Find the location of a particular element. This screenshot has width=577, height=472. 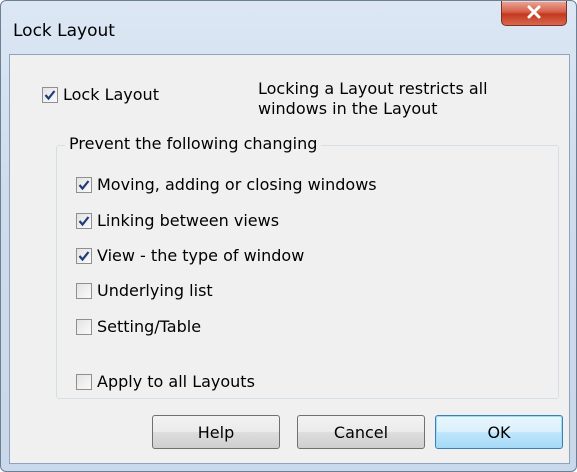

apply-all-layouts-box is located at coordinates (84, 381).